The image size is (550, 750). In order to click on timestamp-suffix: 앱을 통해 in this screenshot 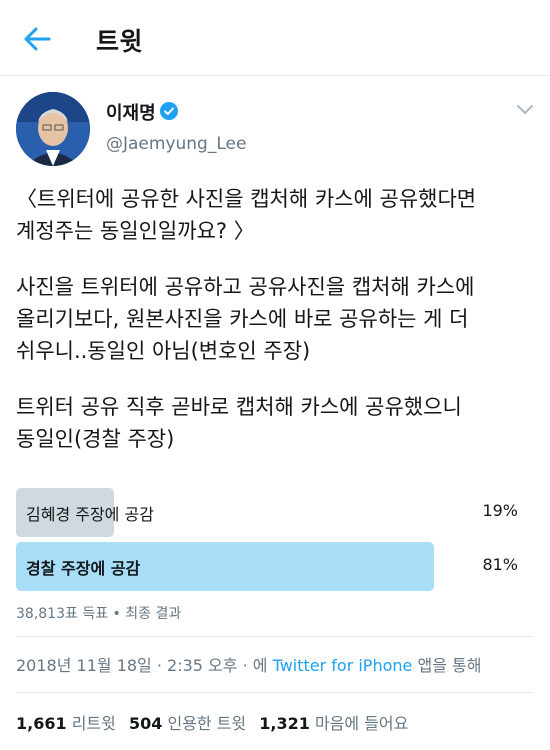, I will do `click(449, 665)`.